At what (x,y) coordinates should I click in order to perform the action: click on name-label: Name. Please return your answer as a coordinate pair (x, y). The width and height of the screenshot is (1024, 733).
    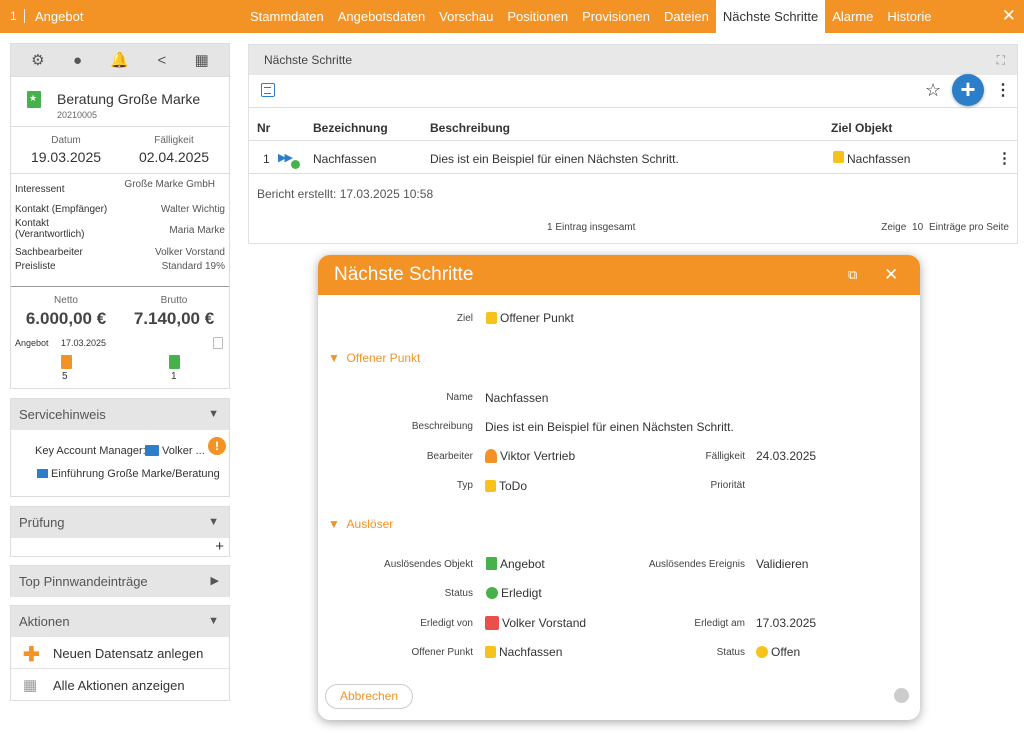
    Looking at the image, I should click on (459, 397).